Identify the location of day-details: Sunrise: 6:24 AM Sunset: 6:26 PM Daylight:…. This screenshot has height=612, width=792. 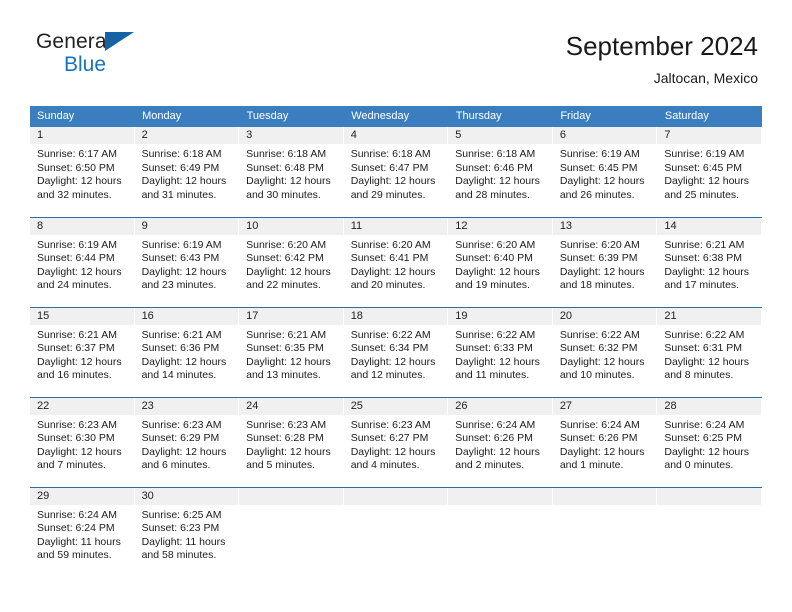
(500, 444).